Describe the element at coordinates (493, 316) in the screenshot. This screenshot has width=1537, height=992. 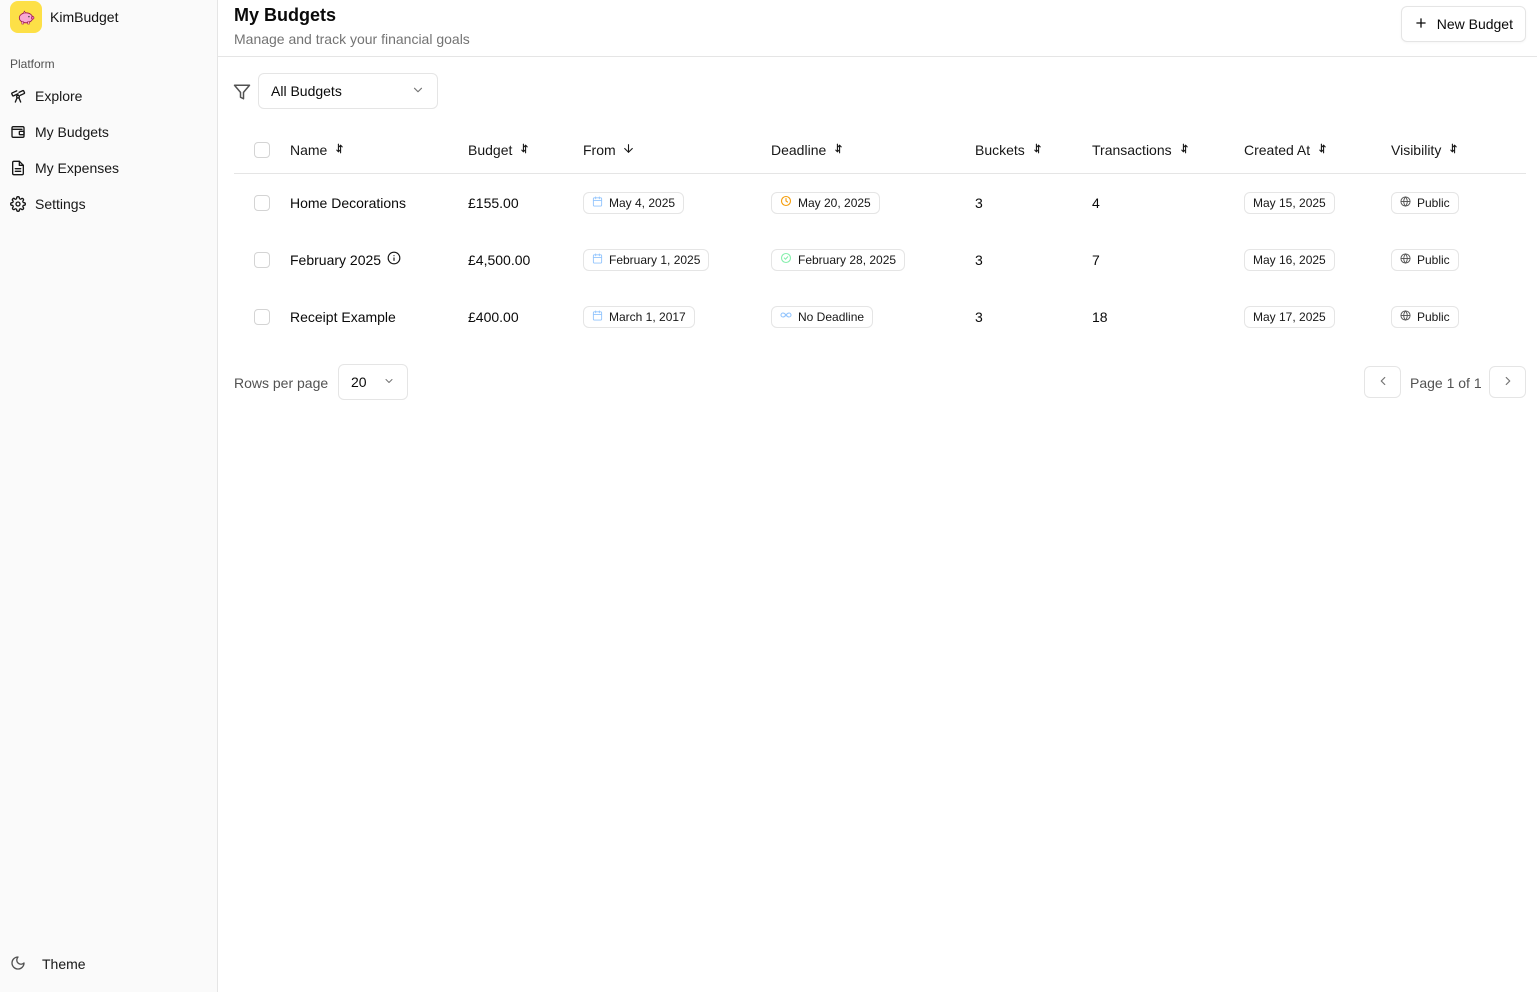
I see `budget-amount: £400.00` at that location.